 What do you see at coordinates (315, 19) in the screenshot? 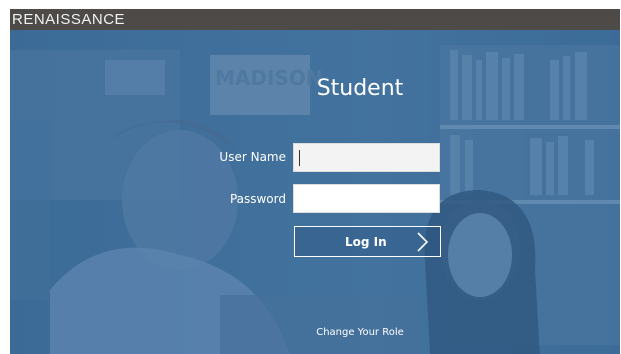
I see `top-bar: RENAISSANCE` at bounding box center [315, 19].